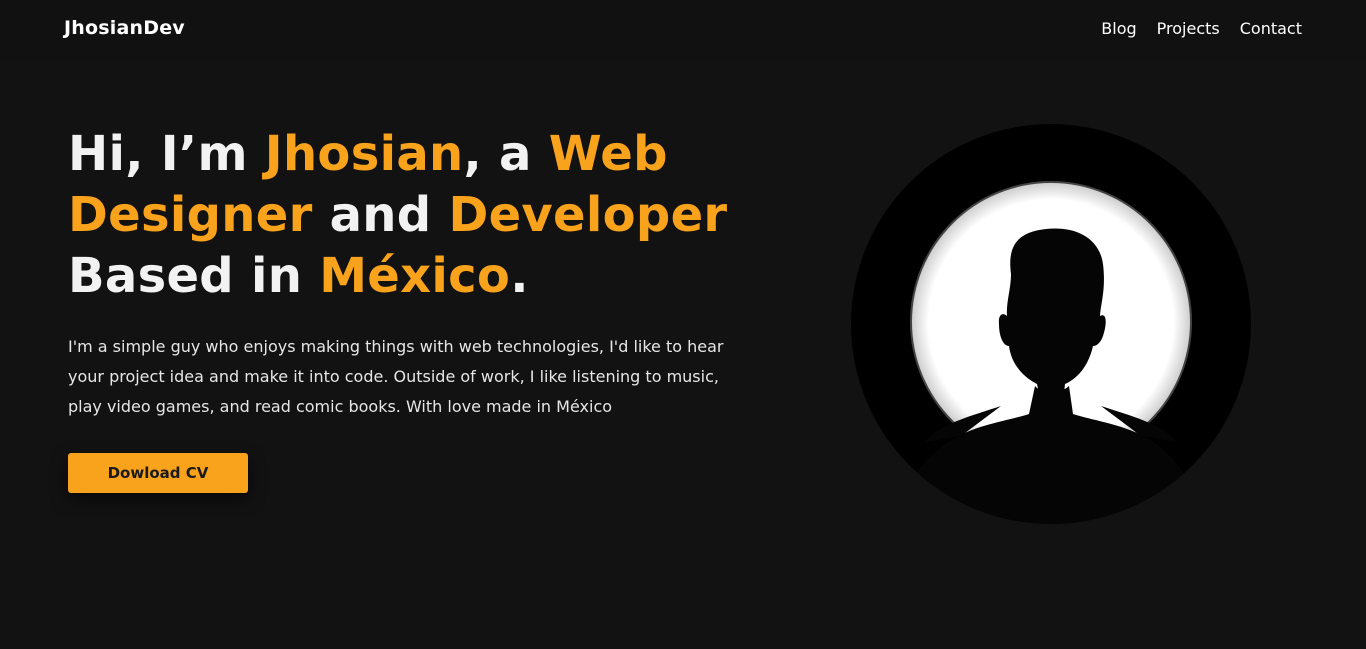 The height and width of the screenshot is (649, 1366). Describe the element at coordinates (1188, 28) in the screenshot. I see `nav-link-projects: Projects` at that location.